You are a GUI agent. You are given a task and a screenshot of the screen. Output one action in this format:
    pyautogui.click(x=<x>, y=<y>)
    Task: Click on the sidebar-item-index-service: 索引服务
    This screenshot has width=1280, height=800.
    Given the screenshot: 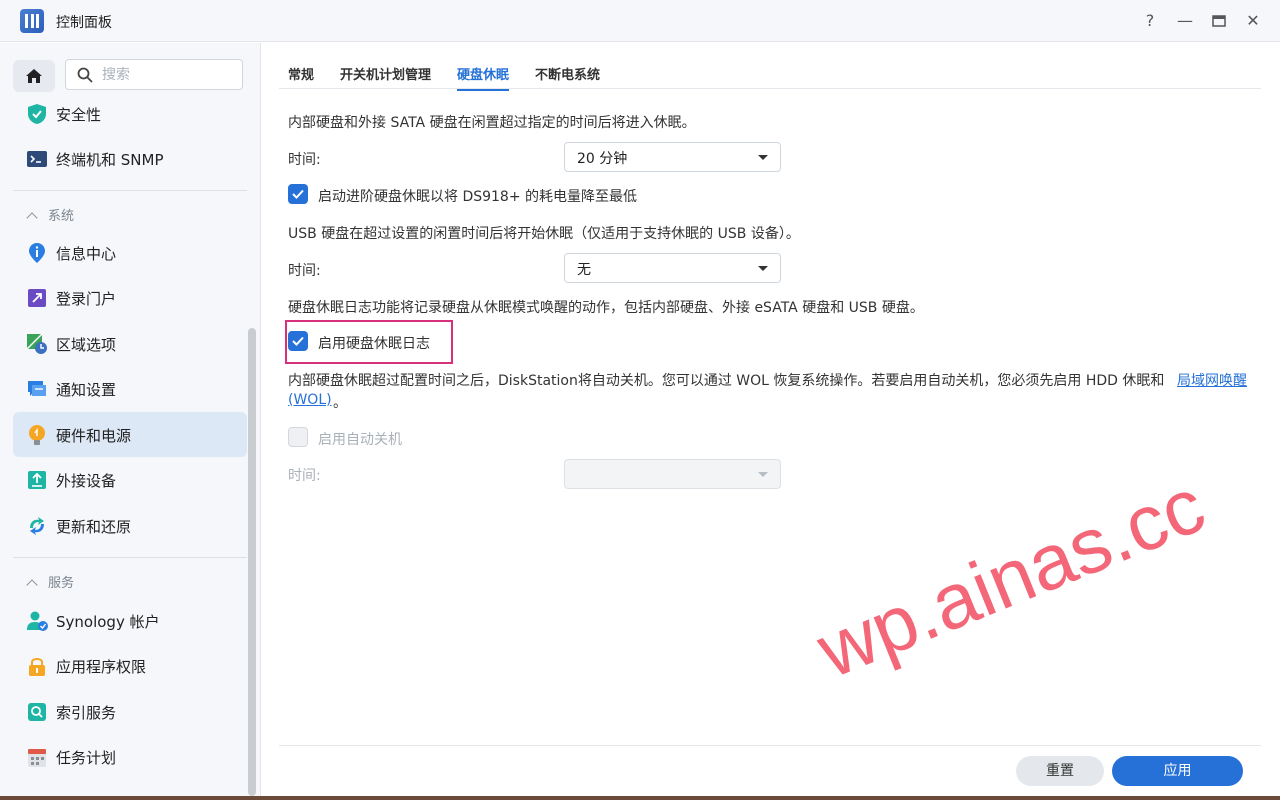 What is the action you would take?
    pyautogui.click(x=130, y=711)
    